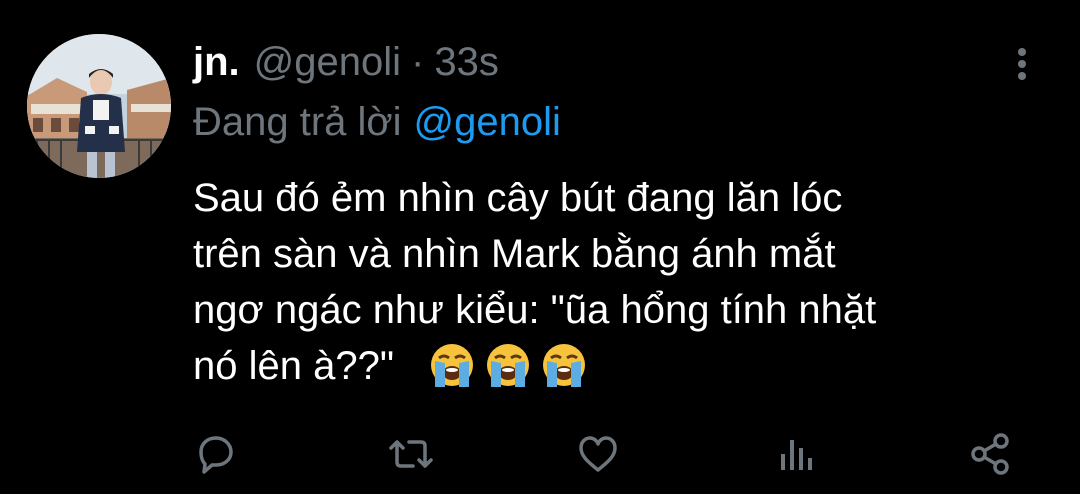 This screenshot has height=494, width=1080. I want to click on retweet-icon, so click(411, 454).